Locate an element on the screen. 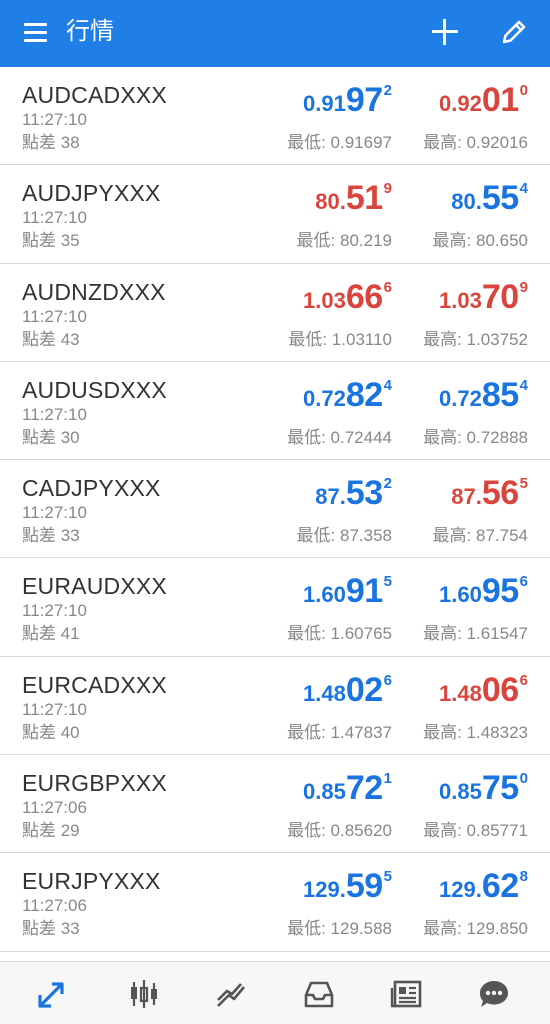 Image resolution: width=550 pixels, height=1024 pixels. quote-time: 11:27:06 is located at coordinates (54, 906).